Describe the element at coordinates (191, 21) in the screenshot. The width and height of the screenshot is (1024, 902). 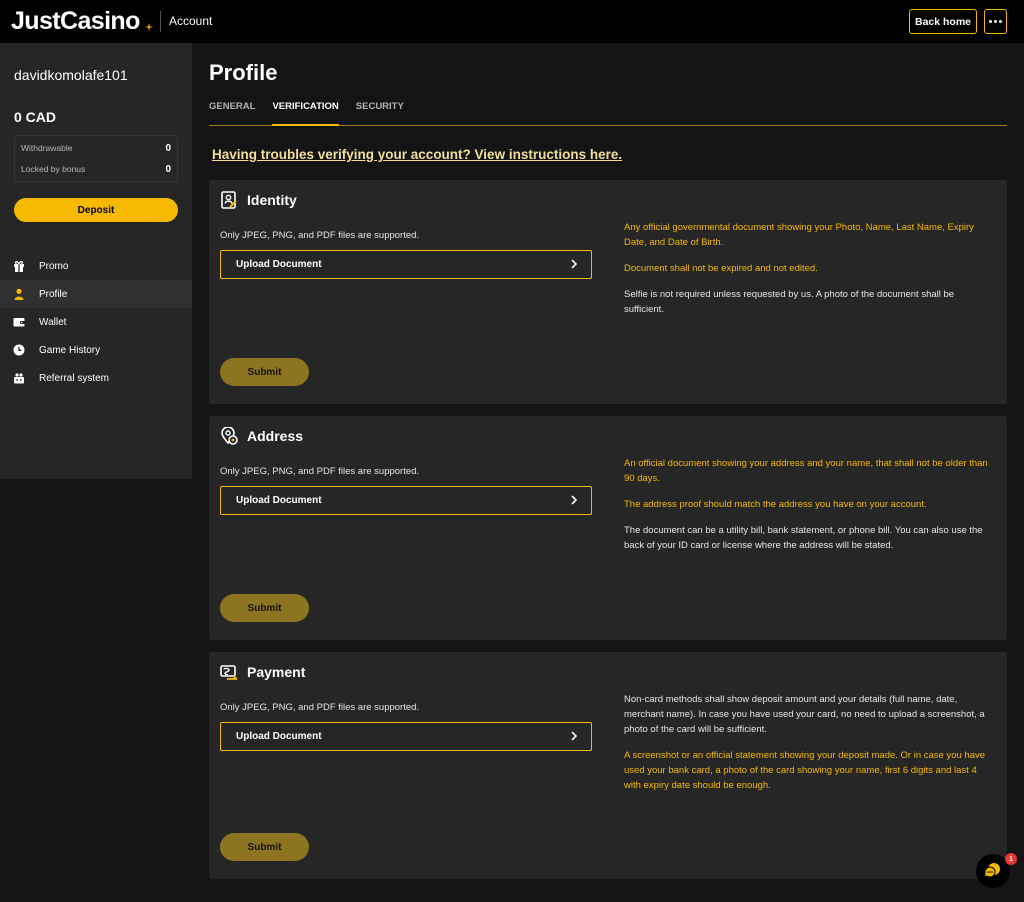
I see `header-section-label: Account` at that location.